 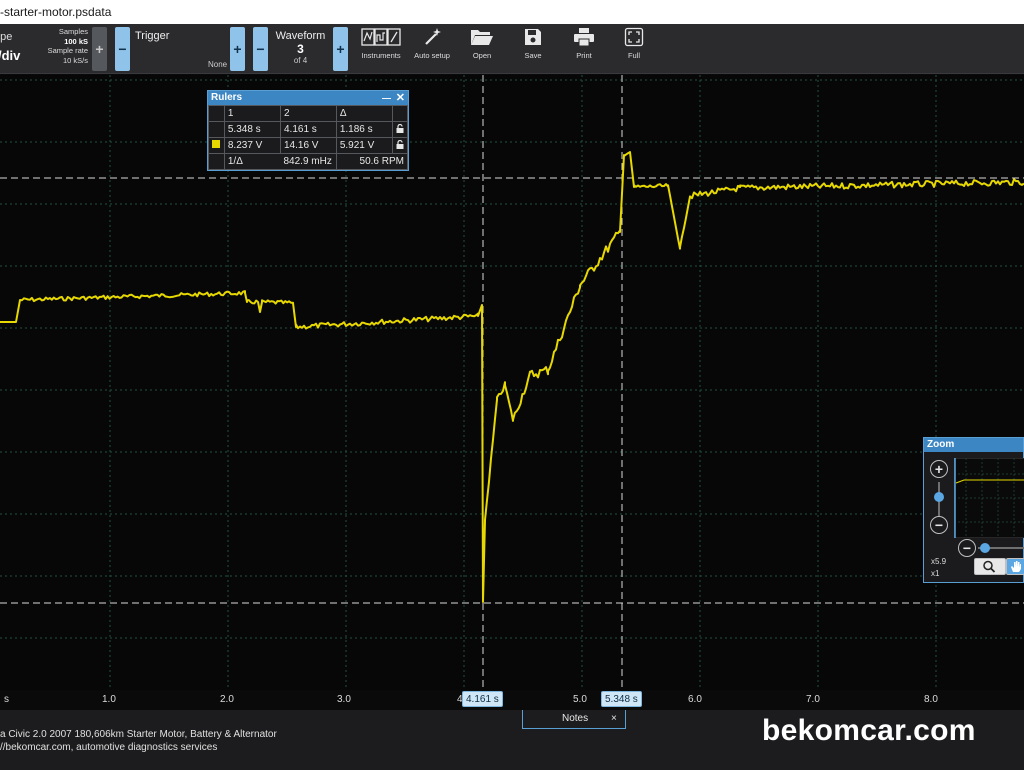 I want to click on magnifier-icon, so click(x=989, y=566).